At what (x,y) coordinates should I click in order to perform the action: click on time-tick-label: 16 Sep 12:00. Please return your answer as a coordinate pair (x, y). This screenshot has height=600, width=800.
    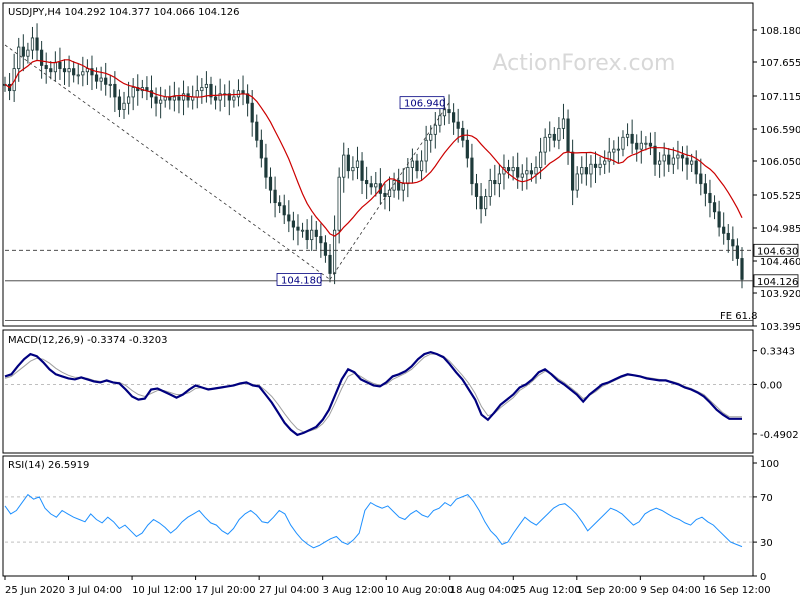
    Looking at the image, I should click on (737, 590).